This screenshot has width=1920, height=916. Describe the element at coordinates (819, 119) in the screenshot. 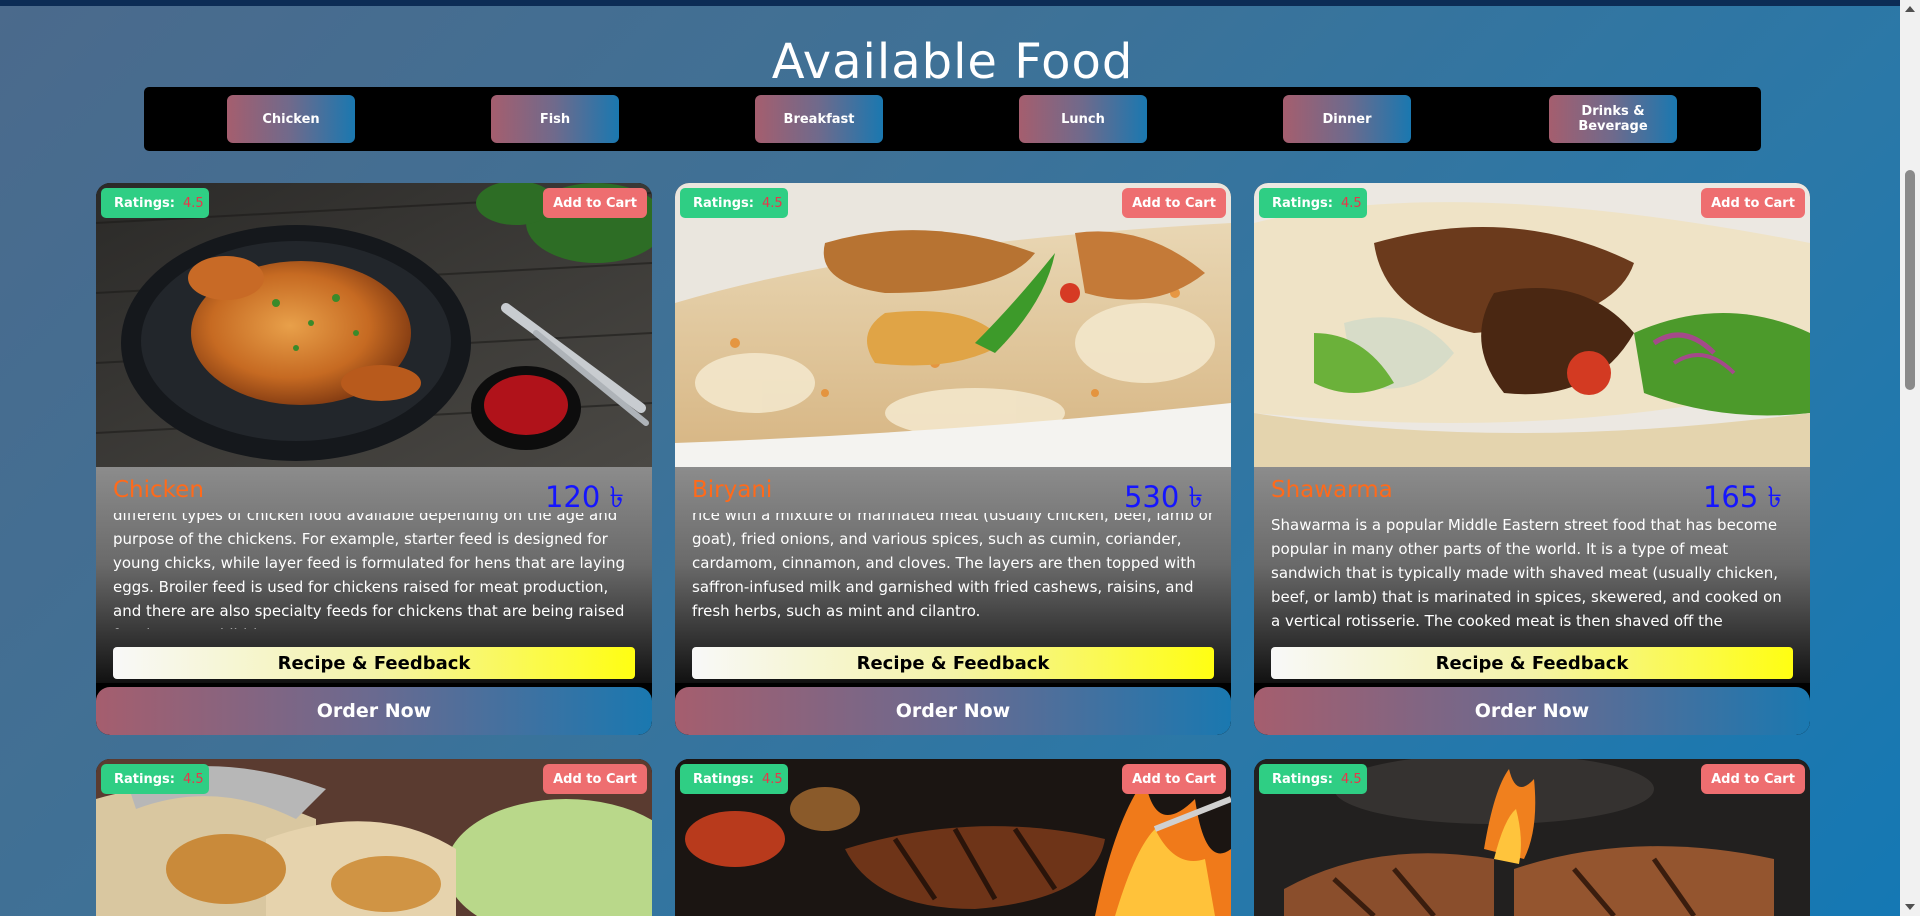

I see `category-button-breakfast: Breakfast` at that location.